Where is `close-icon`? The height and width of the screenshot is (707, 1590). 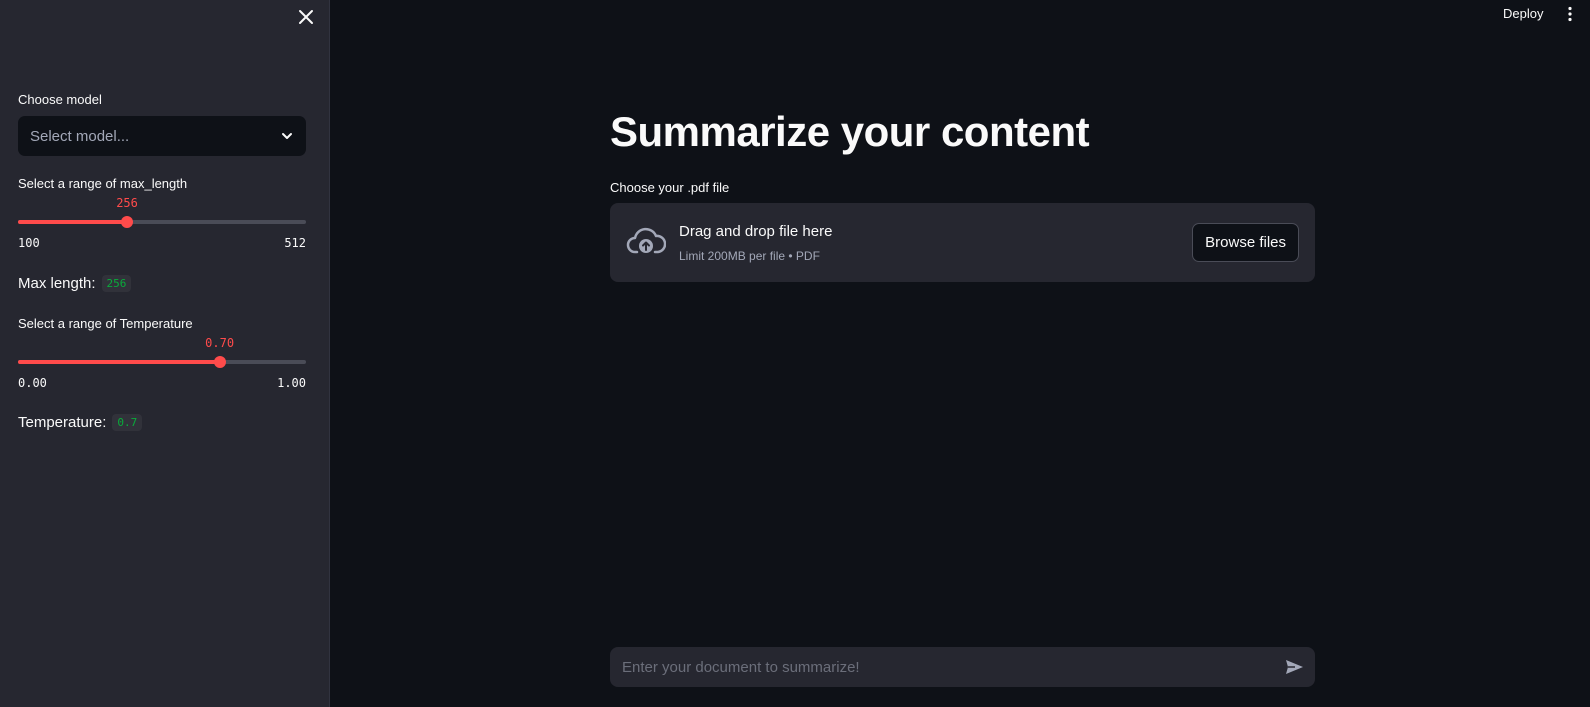 close-icon is located at coordinates (306, 17).